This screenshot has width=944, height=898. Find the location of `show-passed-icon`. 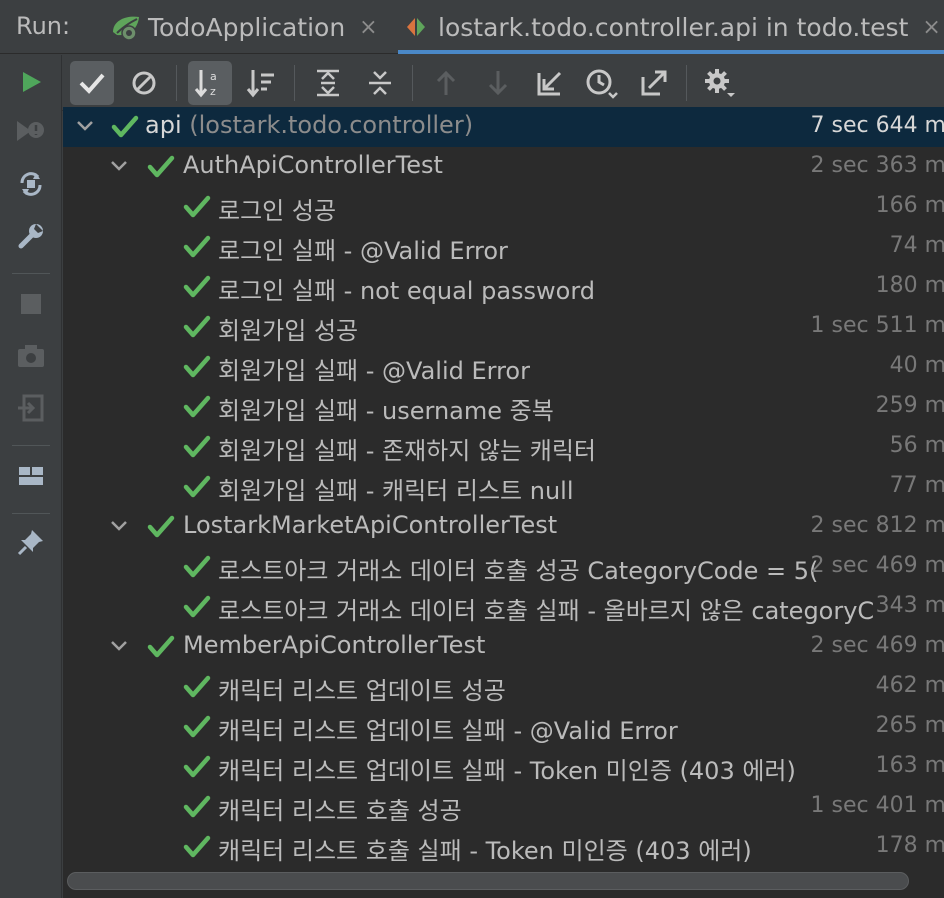

show-passed-icon is located at coordinates (92, 83).